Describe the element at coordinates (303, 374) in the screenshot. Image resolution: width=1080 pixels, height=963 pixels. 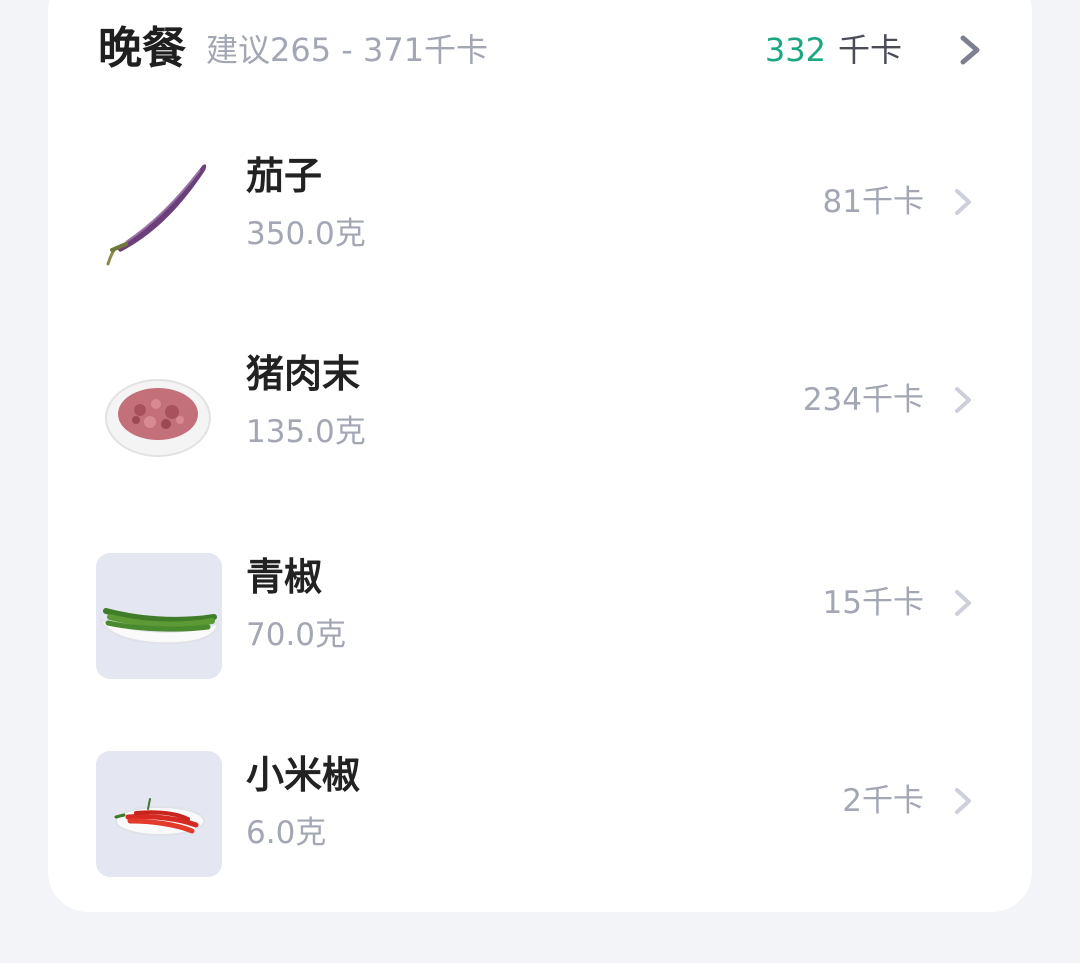
I see `food-name: 猪肉末` at that location.